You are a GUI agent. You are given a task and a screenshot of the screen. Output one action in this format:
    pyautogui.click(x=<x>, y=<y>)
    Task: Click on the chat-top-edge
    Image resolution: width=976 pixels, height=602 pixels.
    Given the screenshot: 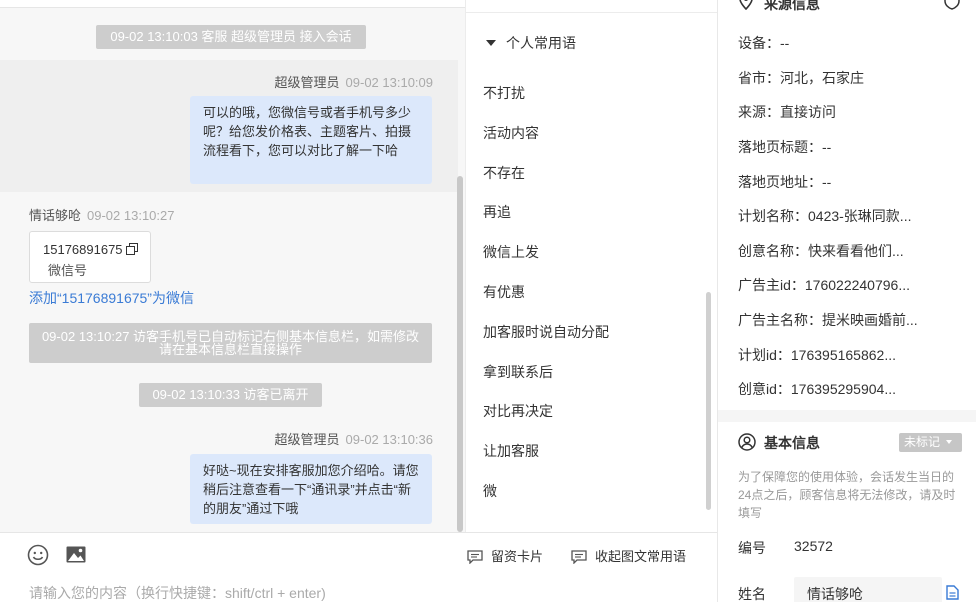 What is the action you would take?
    pyautogui.click(x=232, y=4)
    